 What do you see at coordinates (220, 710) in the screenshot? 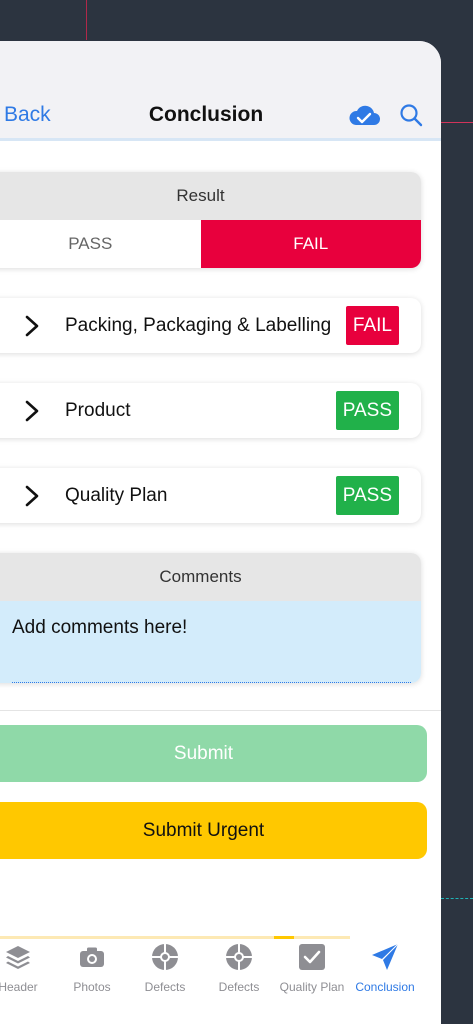
I see `divider` at bounding box center [220, 710].